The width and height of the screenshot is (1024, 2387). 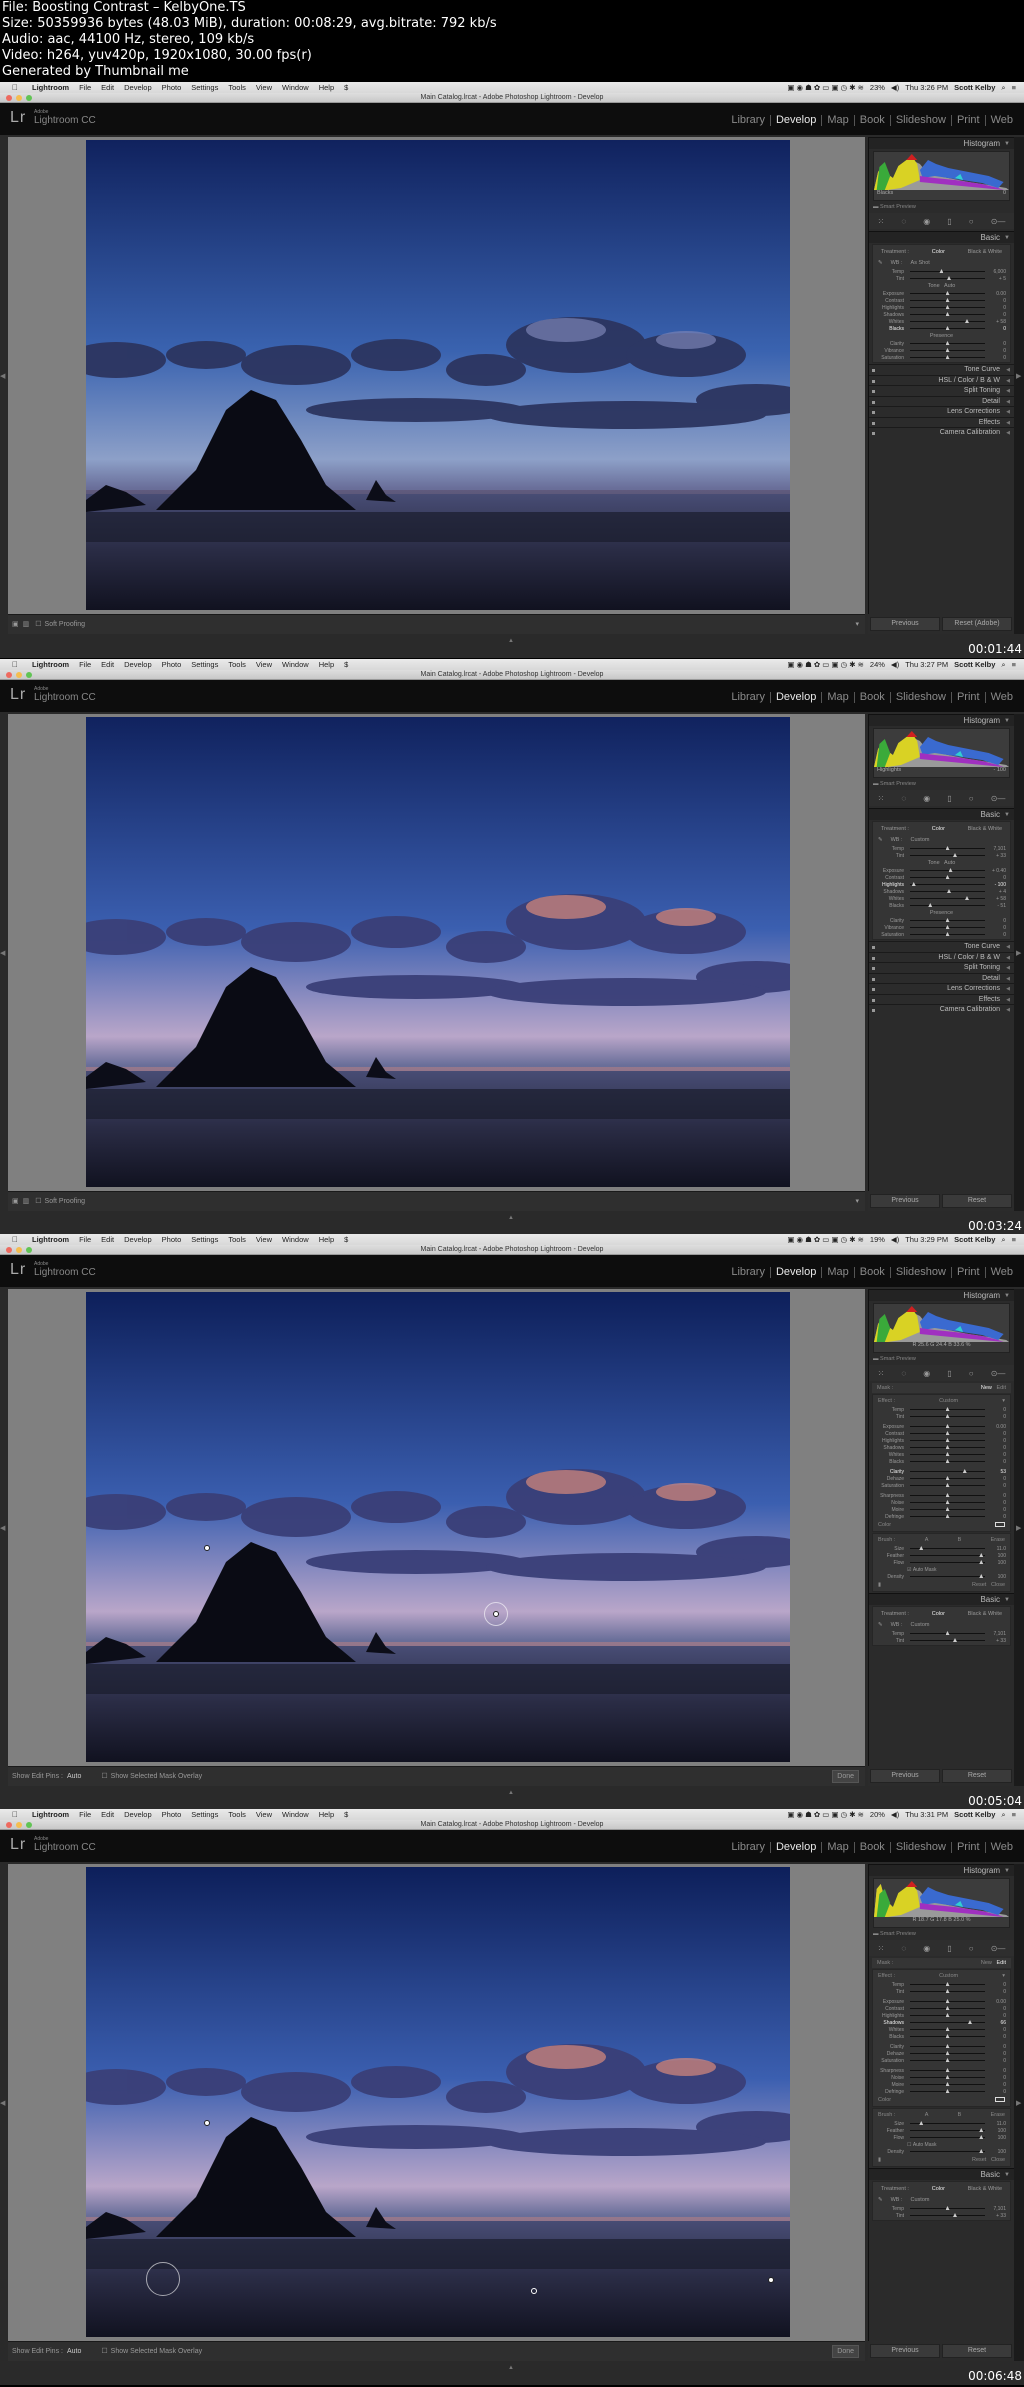 What do you see at coordinates (19, 1825) in the screenshot?
I see `minimize-button` at bounding box center [19, 1825].